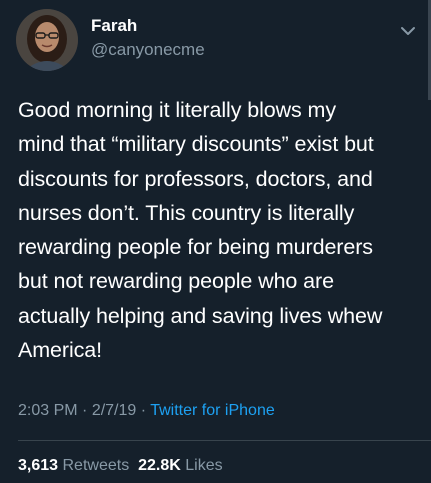 This screenshot has width=431, height=483. I want to click on tweet-text-line: Good morning it literally blows my, so click(177, 110).